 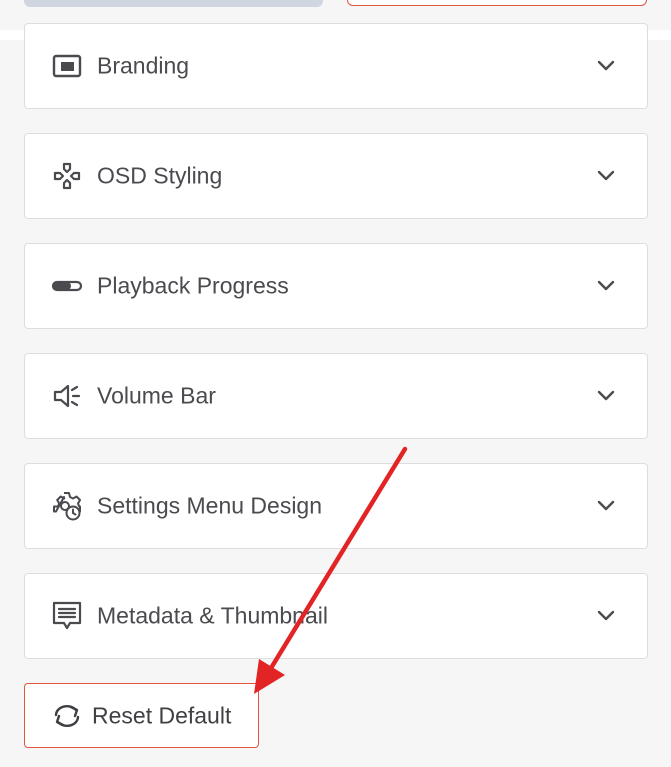 What do you see at coordinates (67, 616) in the screenshot?
I see `metadata-thumbnail-icon` at bounding box center [67, 616].